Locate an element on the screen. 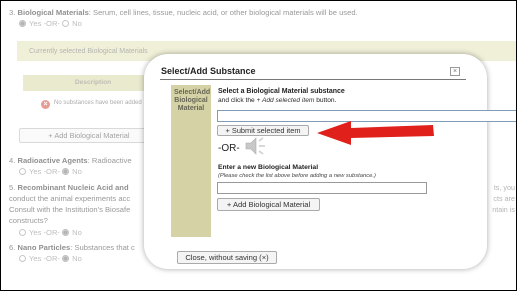 This screenshot has height=291, width=517. instr-italic: + Add selected item is located at coordinates (285, 100).